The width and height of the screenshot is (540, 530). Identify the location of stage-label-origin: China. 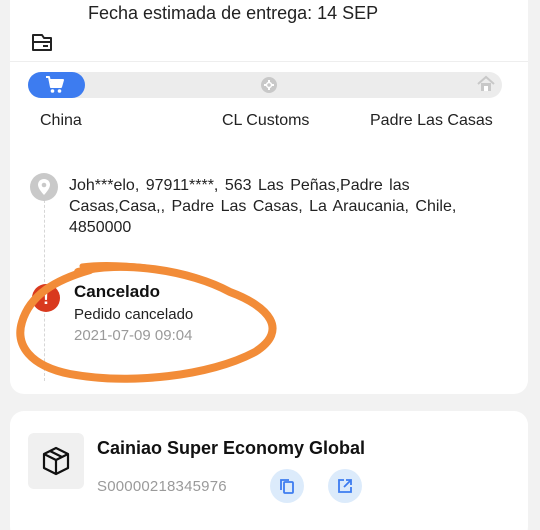
(61, 120).